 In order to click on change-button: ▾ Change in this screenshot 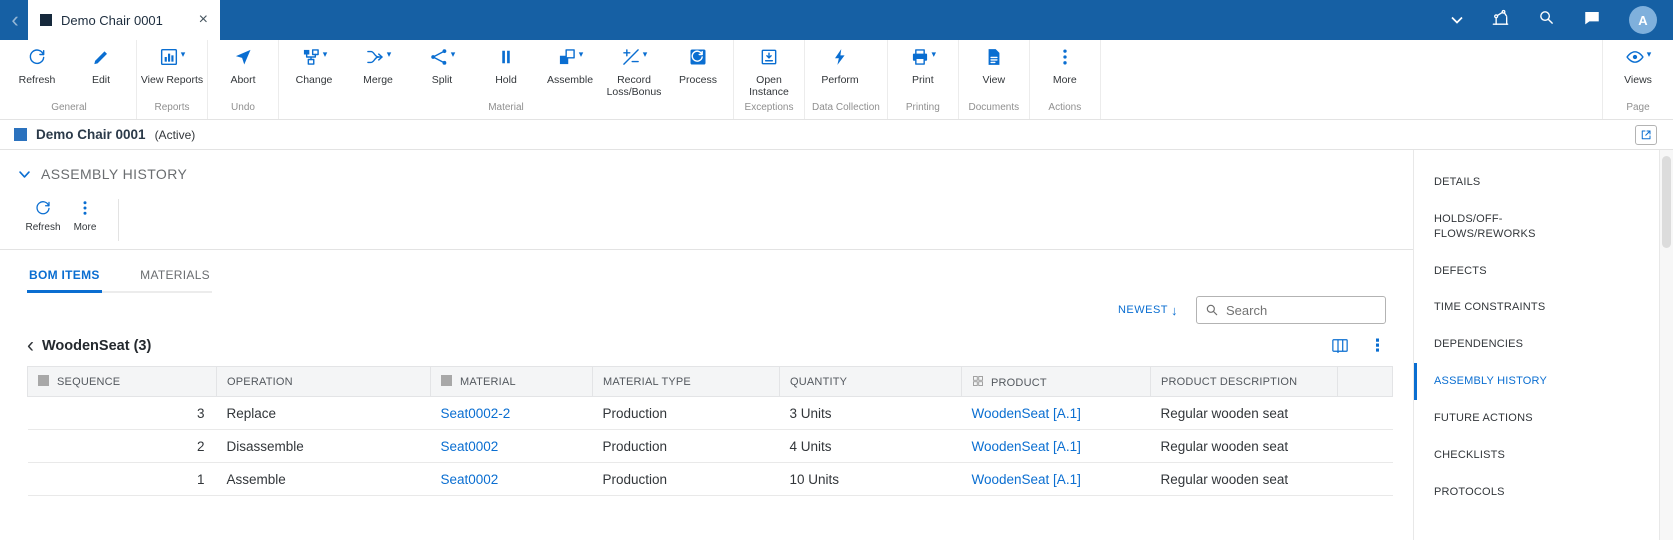, I will do `click(314, 69)`.